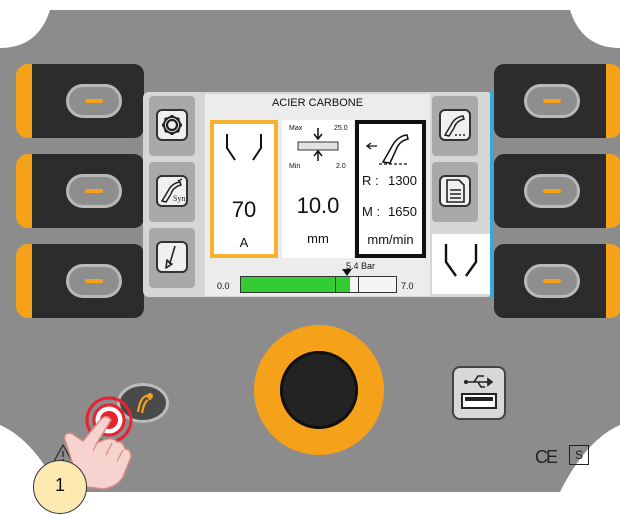 Image resolution: width=620 pixels, height=514 pixels. Describe the element at coordinates (223, 286) in the screenshot. I see `pressure-min: 0.0` at that location.